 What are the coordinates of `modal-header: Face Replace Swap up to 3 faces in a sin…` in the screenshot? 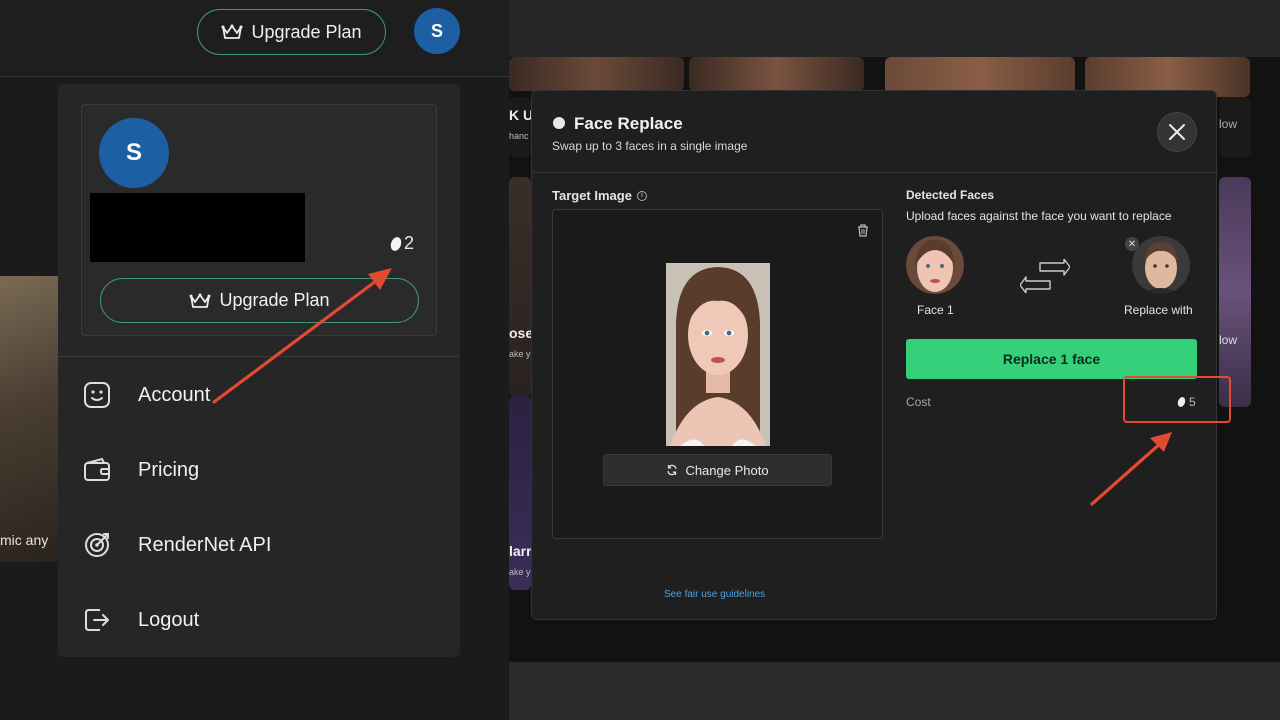 It's located at (875, 132).